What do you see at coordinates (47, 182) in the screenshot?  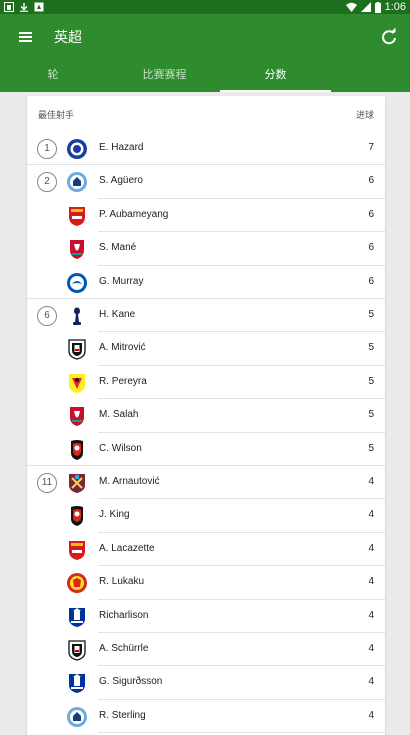 I see `rank-badge: 2` at bounding box center [47, 182].